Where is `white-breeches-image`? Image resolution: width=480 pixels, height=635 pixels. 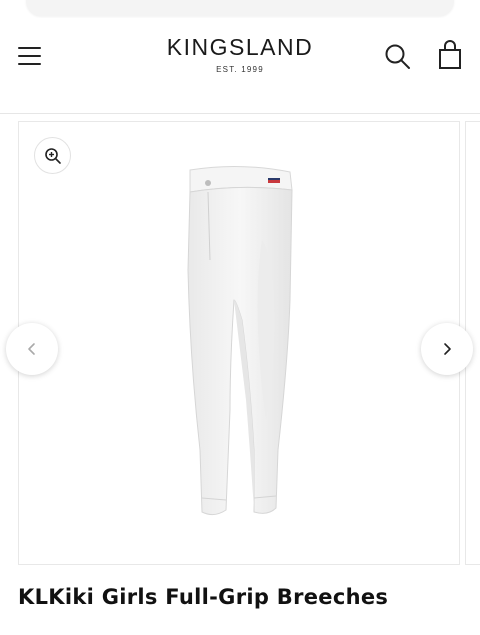 white-breeches-image is located at coordinates (240, 340).